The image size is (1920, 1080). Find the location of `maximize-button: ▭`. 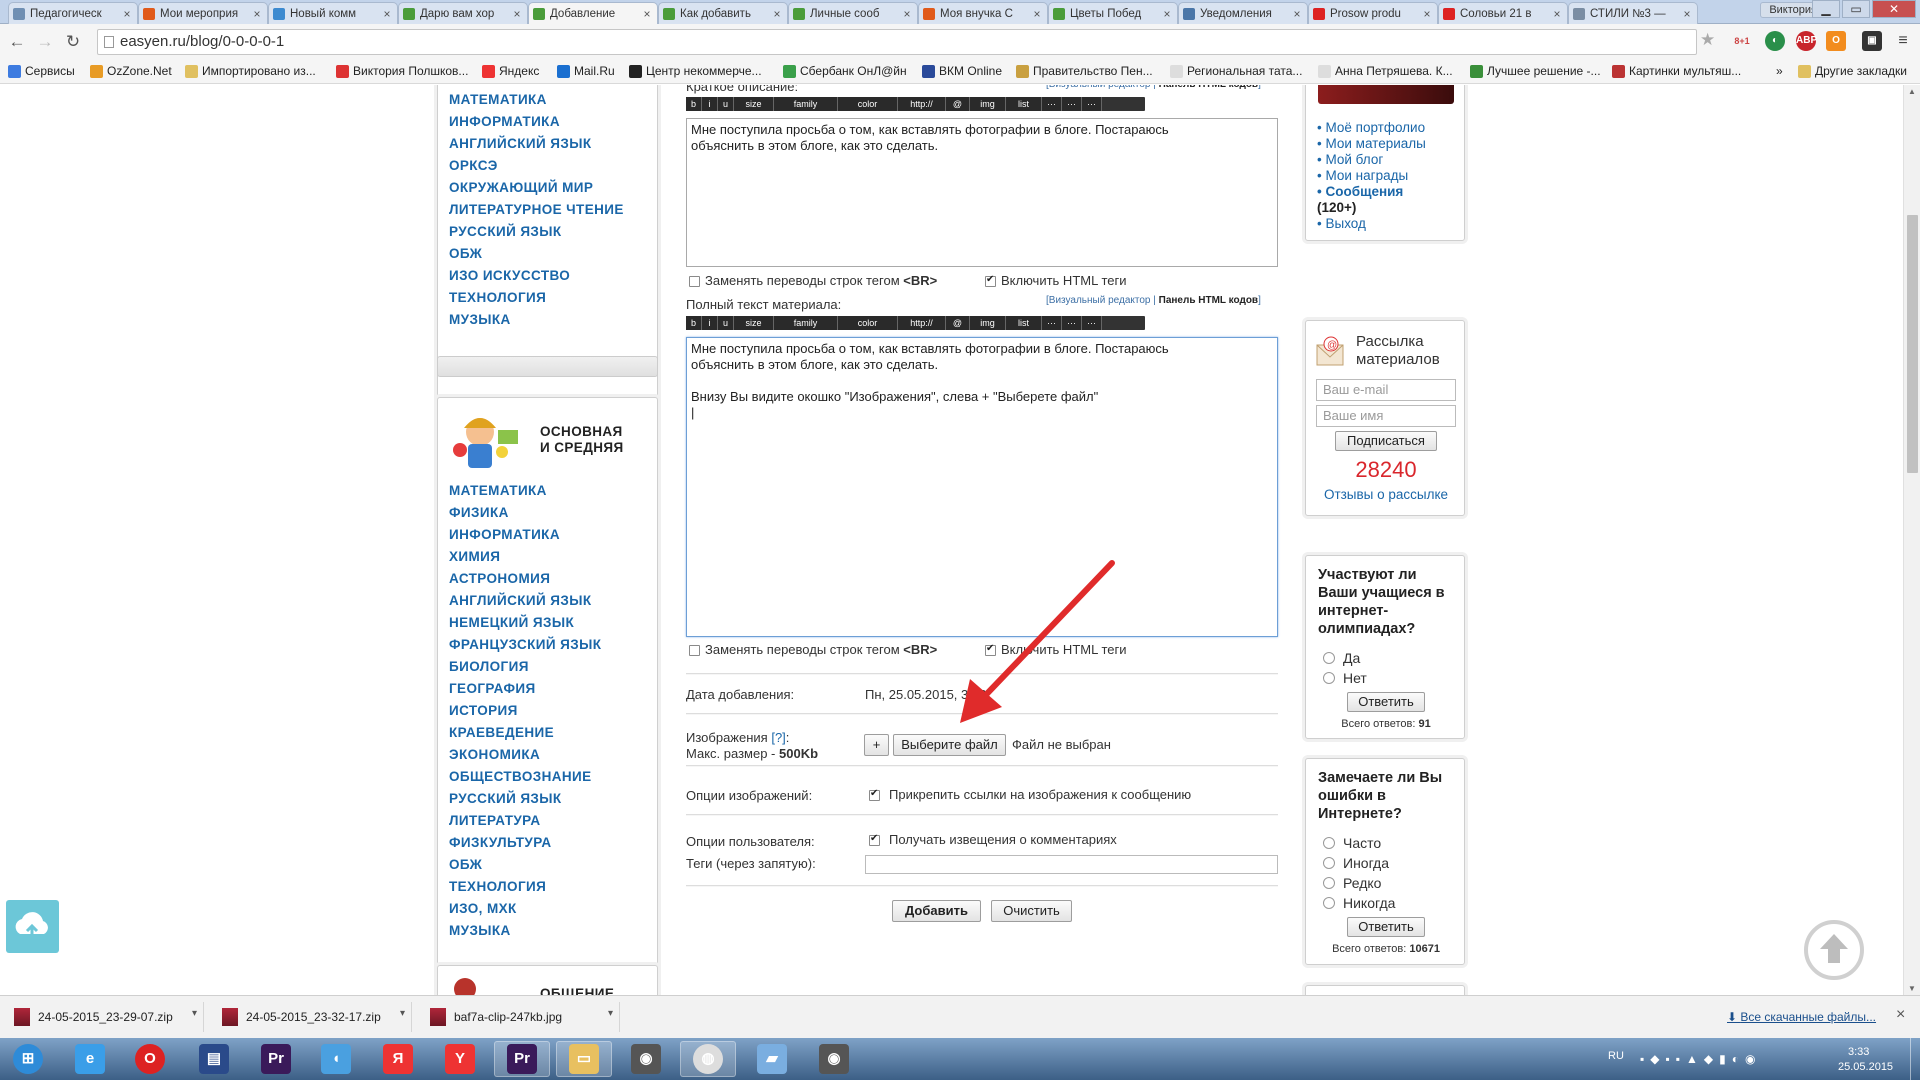

maximize-button: ▭ is located at coordinates (1856, 9).